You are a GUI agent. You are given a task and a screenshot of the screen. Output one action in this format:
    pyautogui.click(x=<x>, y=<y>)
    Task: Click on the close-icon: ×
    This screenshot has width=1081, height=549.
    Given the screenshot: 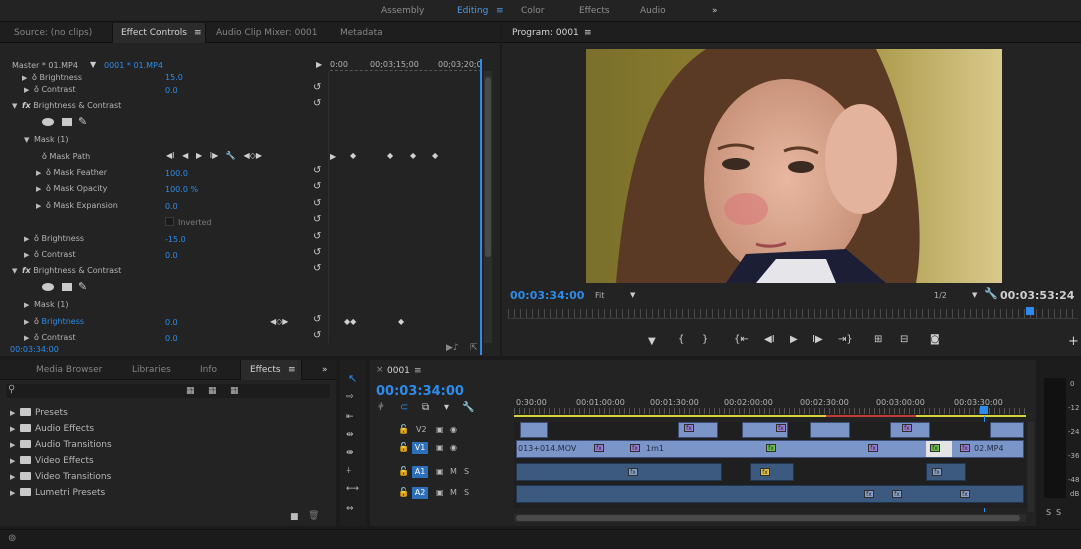 What is the action you would take?
    pyautogui.click(x=380, y=370)
    